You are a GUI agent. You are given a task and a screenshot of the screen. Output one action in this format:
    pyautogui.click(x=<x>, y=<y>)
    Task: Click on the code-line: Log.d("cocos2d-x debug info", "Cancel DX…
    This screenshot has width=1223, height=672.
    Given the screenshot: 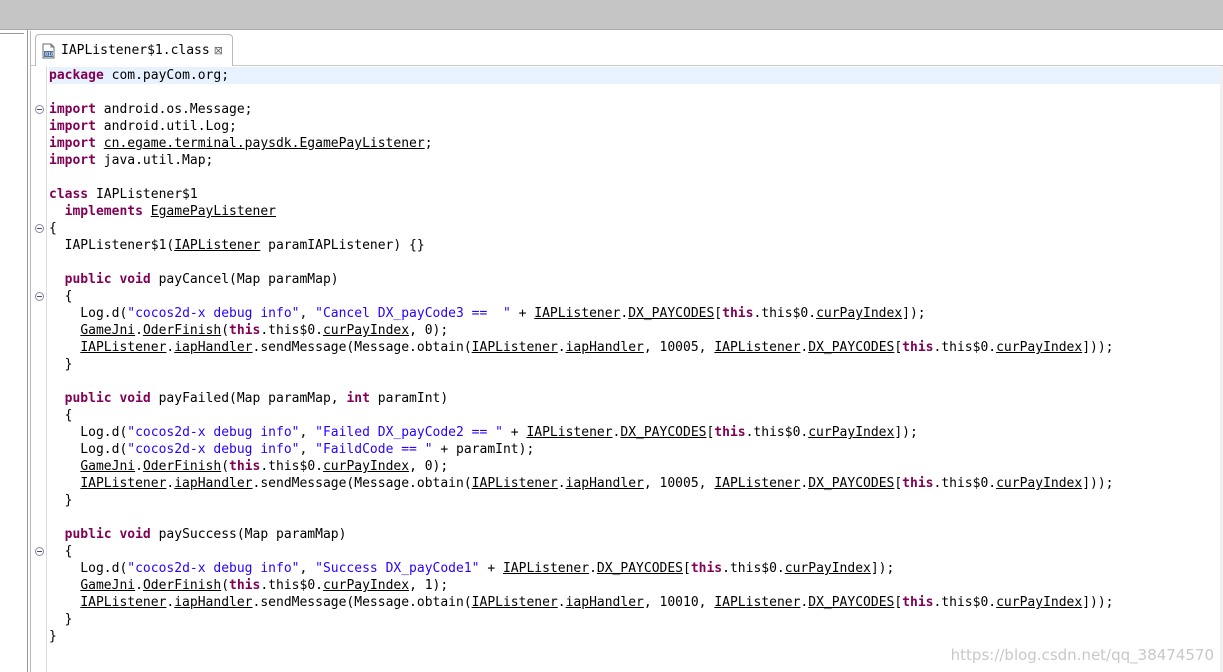 What is the action you would take?
    pyautogui.click(x=634, y=313)
    